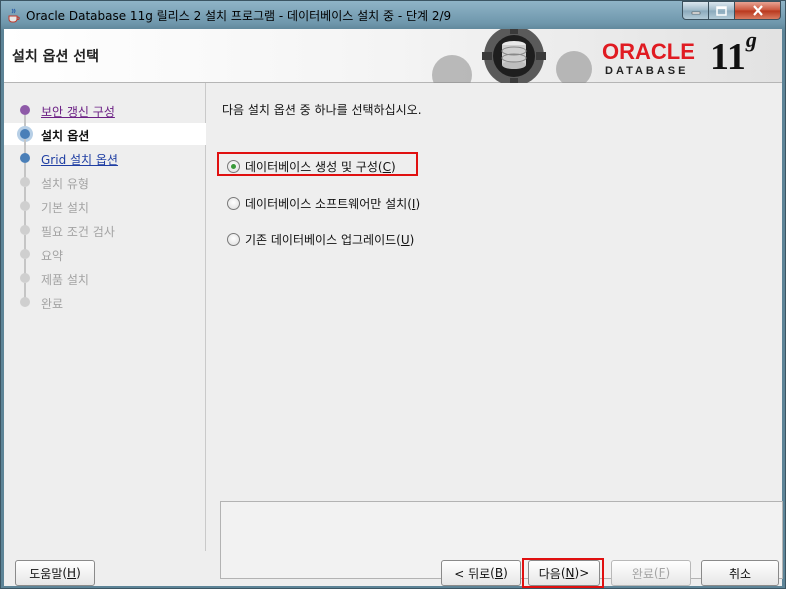 The image size is (786, 589). What do you see at coordinates (52, 304) in the screenshot?
I see `step-label: 완료` at bounding box center [52, 304].